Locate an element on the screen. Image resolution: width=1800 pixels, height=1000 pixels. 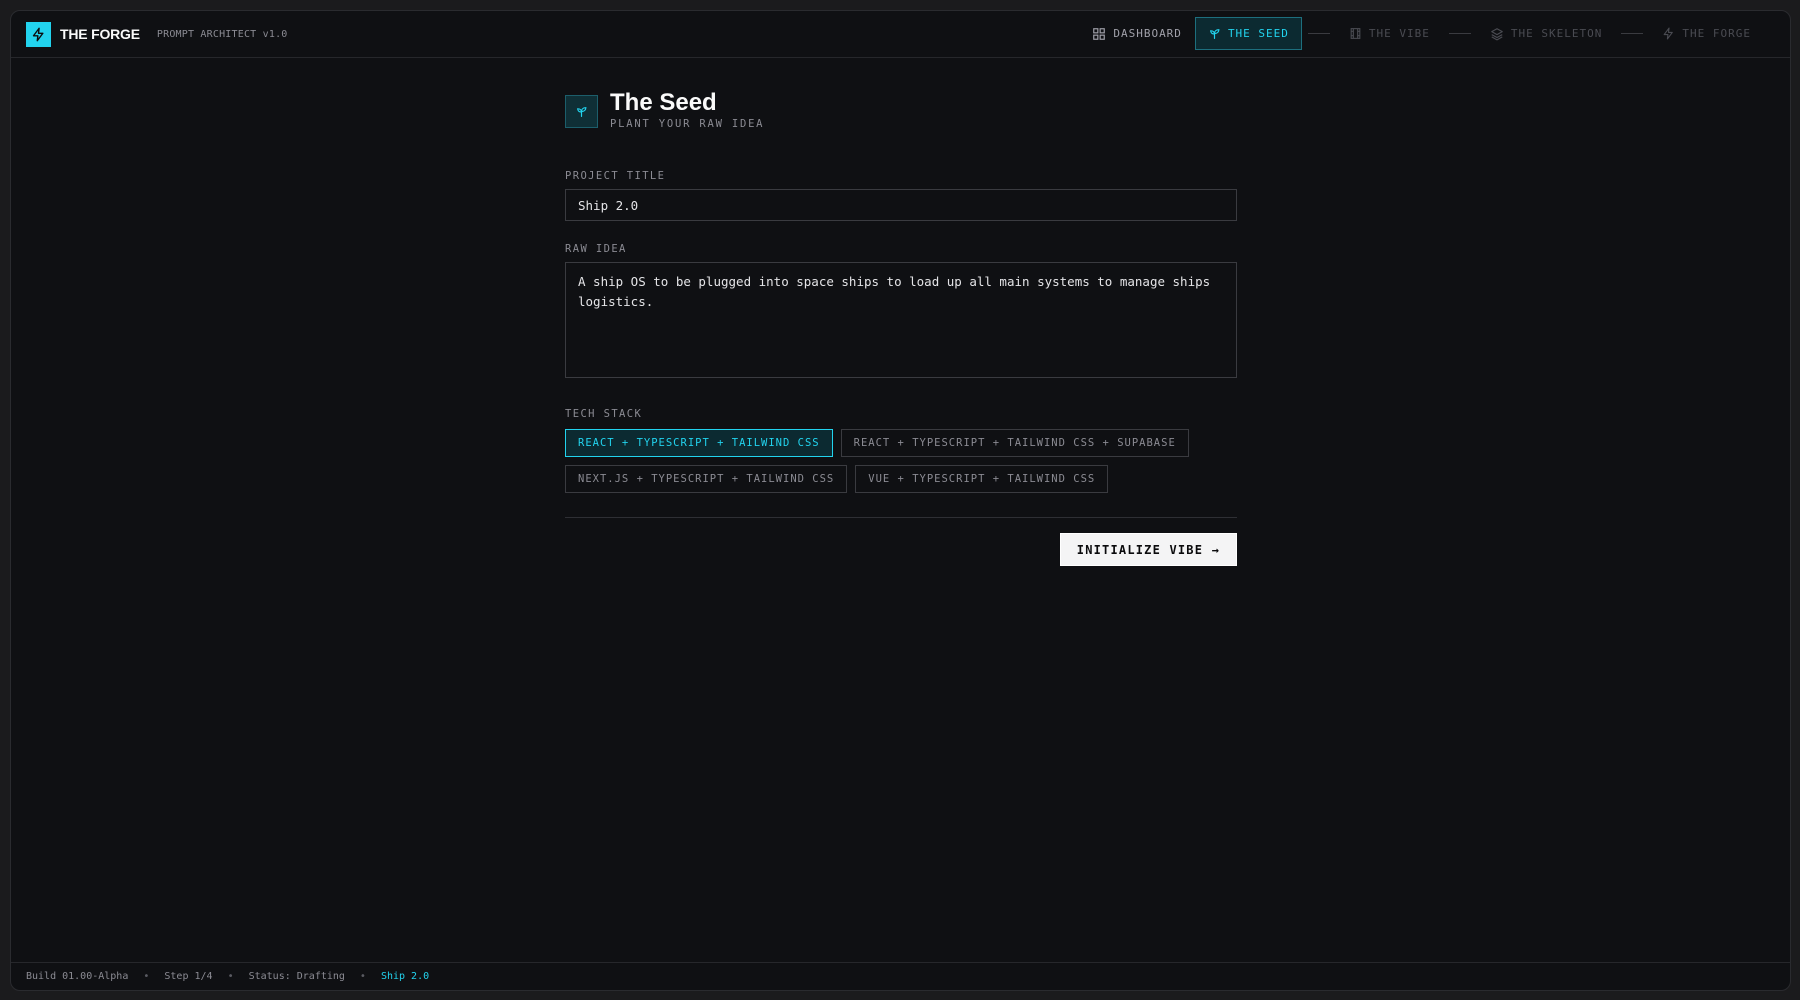
project-title-input: Ship 2.0 is located at coordinates (901, 205).